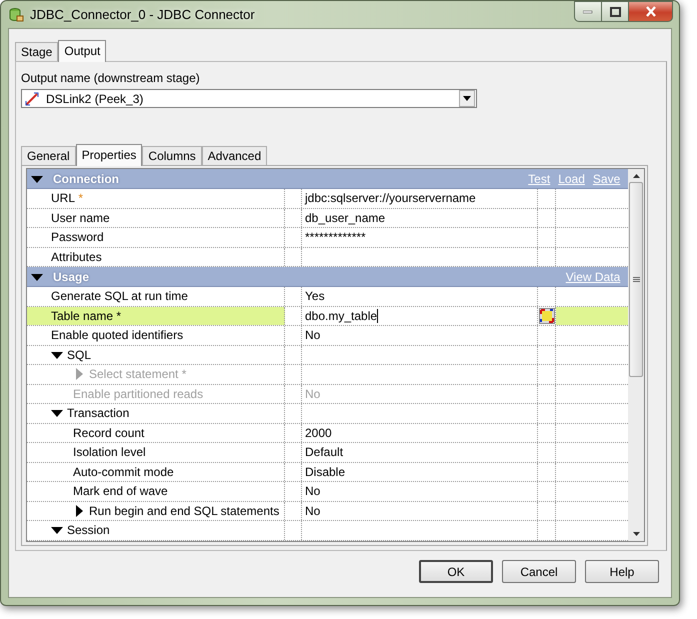 The width and height of the screenshot is (697, 619). Describe the element at coordinates (79, 355) in the screenshot. I see `group-label: SQL` at that location.